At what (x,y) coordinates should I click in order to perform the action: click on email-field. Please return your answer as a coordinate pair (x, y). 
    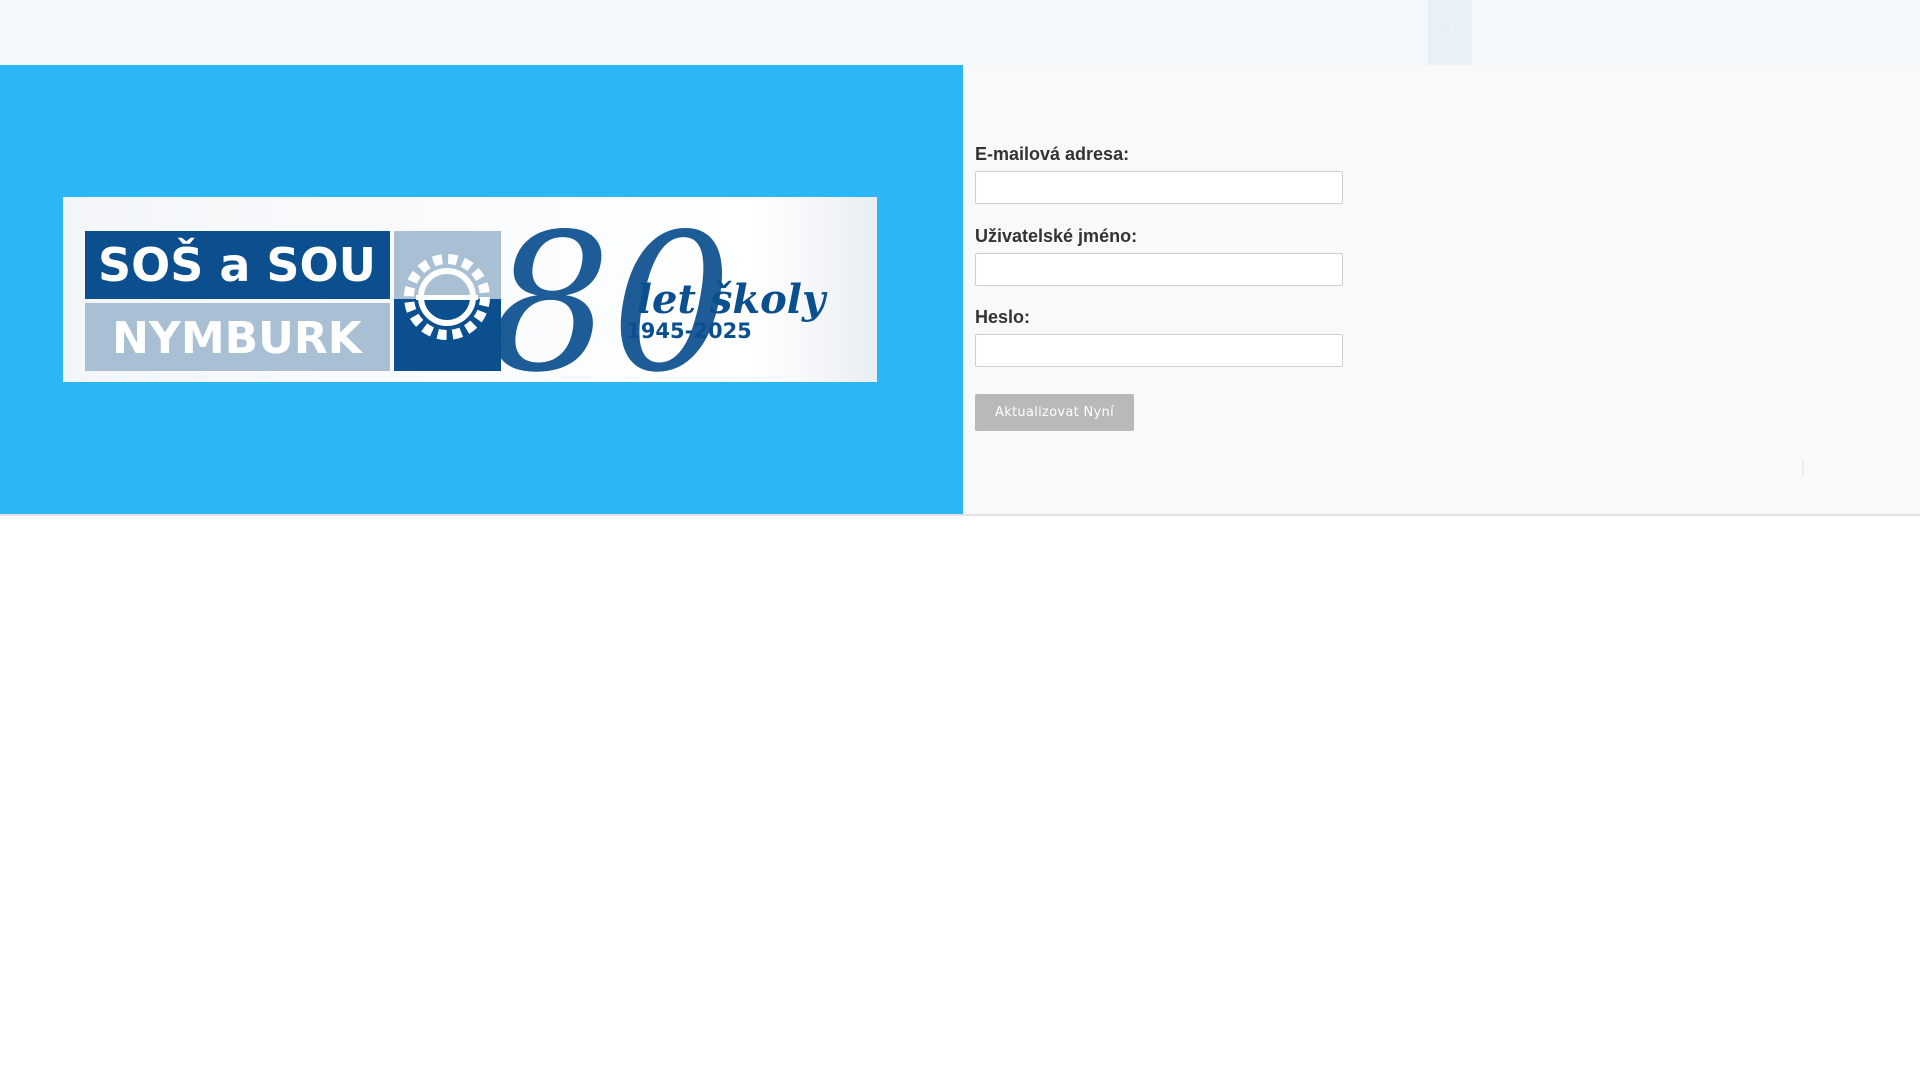
    Looking at the image, I should click on (1159, 187).